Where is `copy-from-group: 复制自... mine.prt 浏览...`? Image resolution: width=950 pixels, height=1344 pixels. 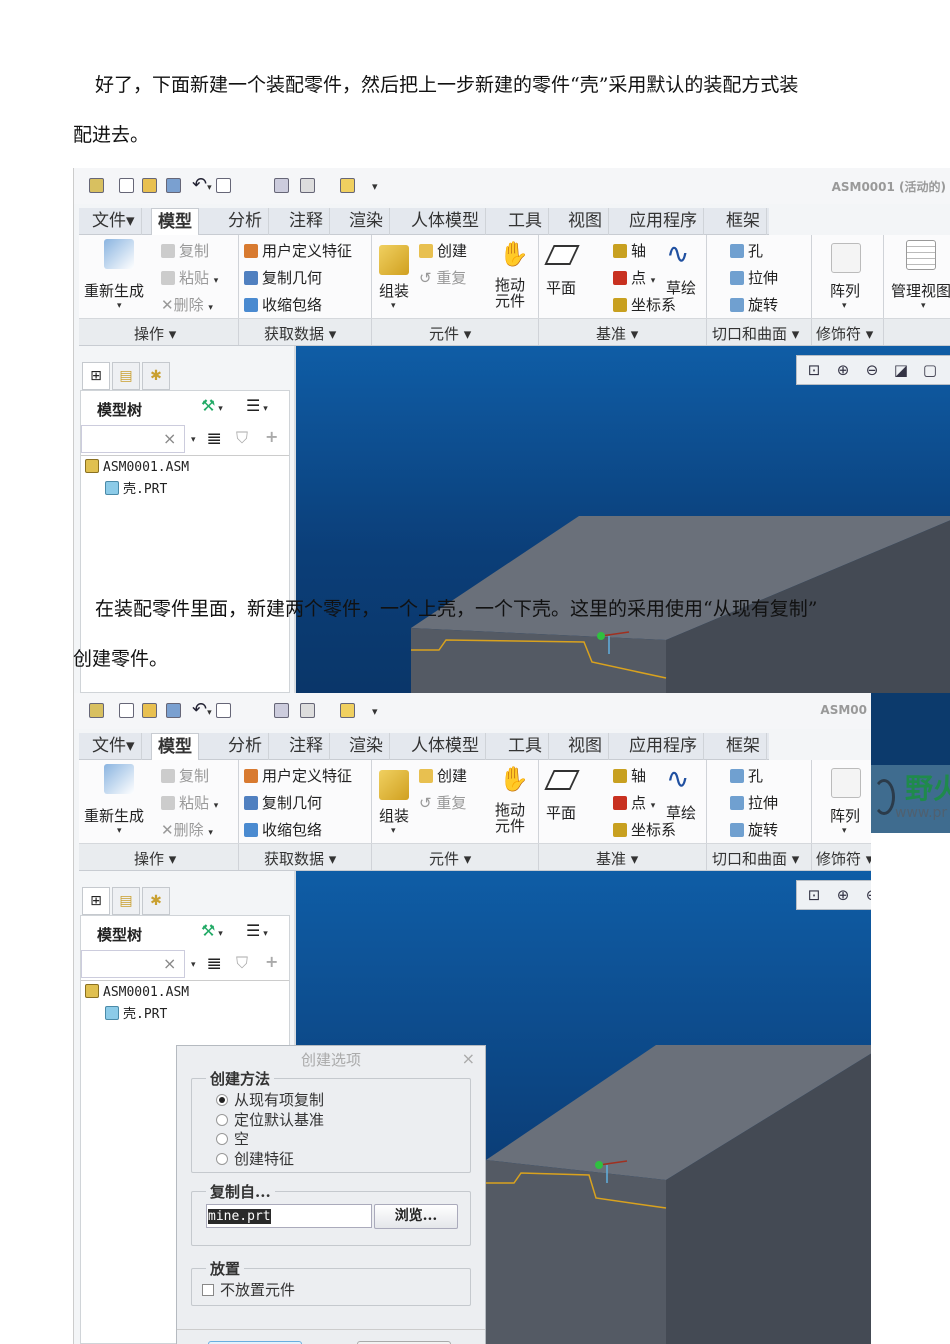
copy-from-group: 复制自... mine.prt 浏览... is located at coordinates (331, 1213).